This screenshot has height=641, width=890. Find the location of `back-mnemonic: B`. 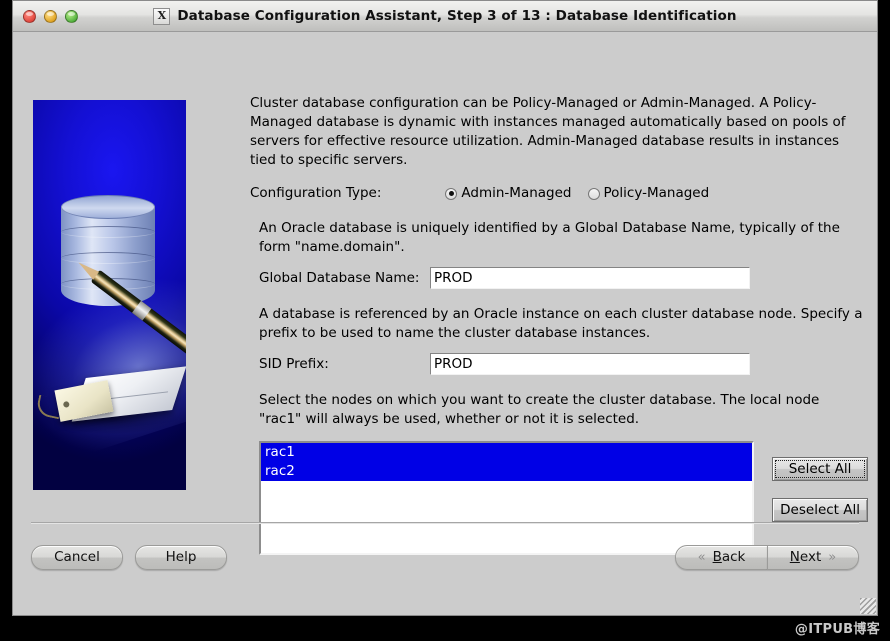

back-mnemonic: B is located at coordinates (717, 557).